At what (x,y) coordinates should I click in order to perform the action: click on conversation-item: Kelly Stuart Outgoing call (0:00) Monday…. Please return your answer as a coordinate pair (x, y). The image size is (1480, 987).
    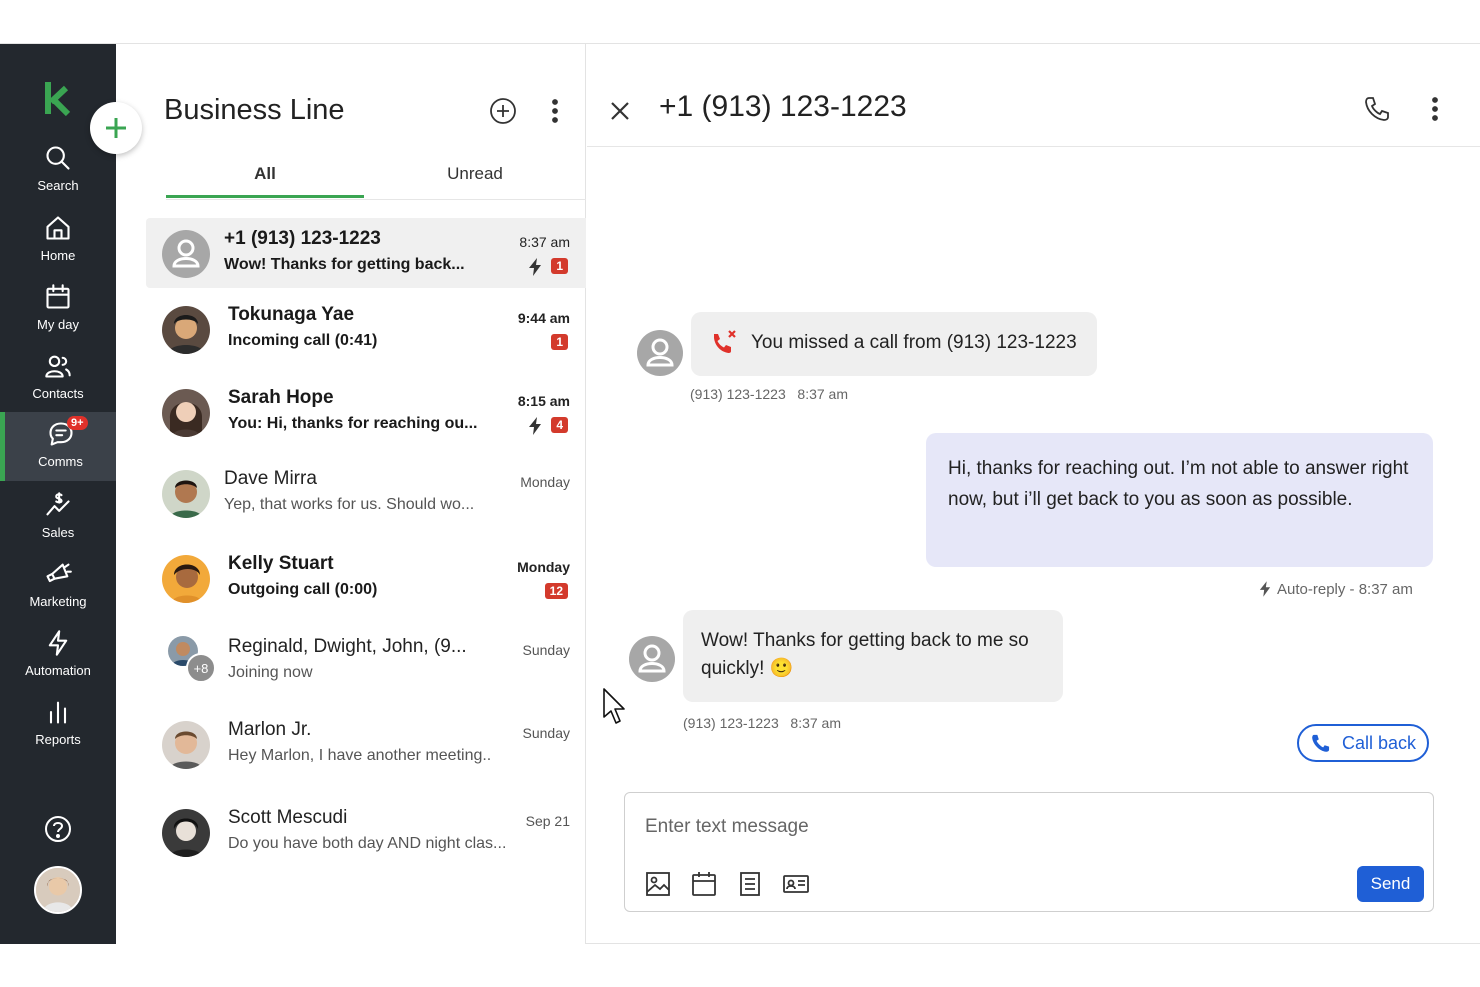
    Looking at the image, I should click on (366, 578).